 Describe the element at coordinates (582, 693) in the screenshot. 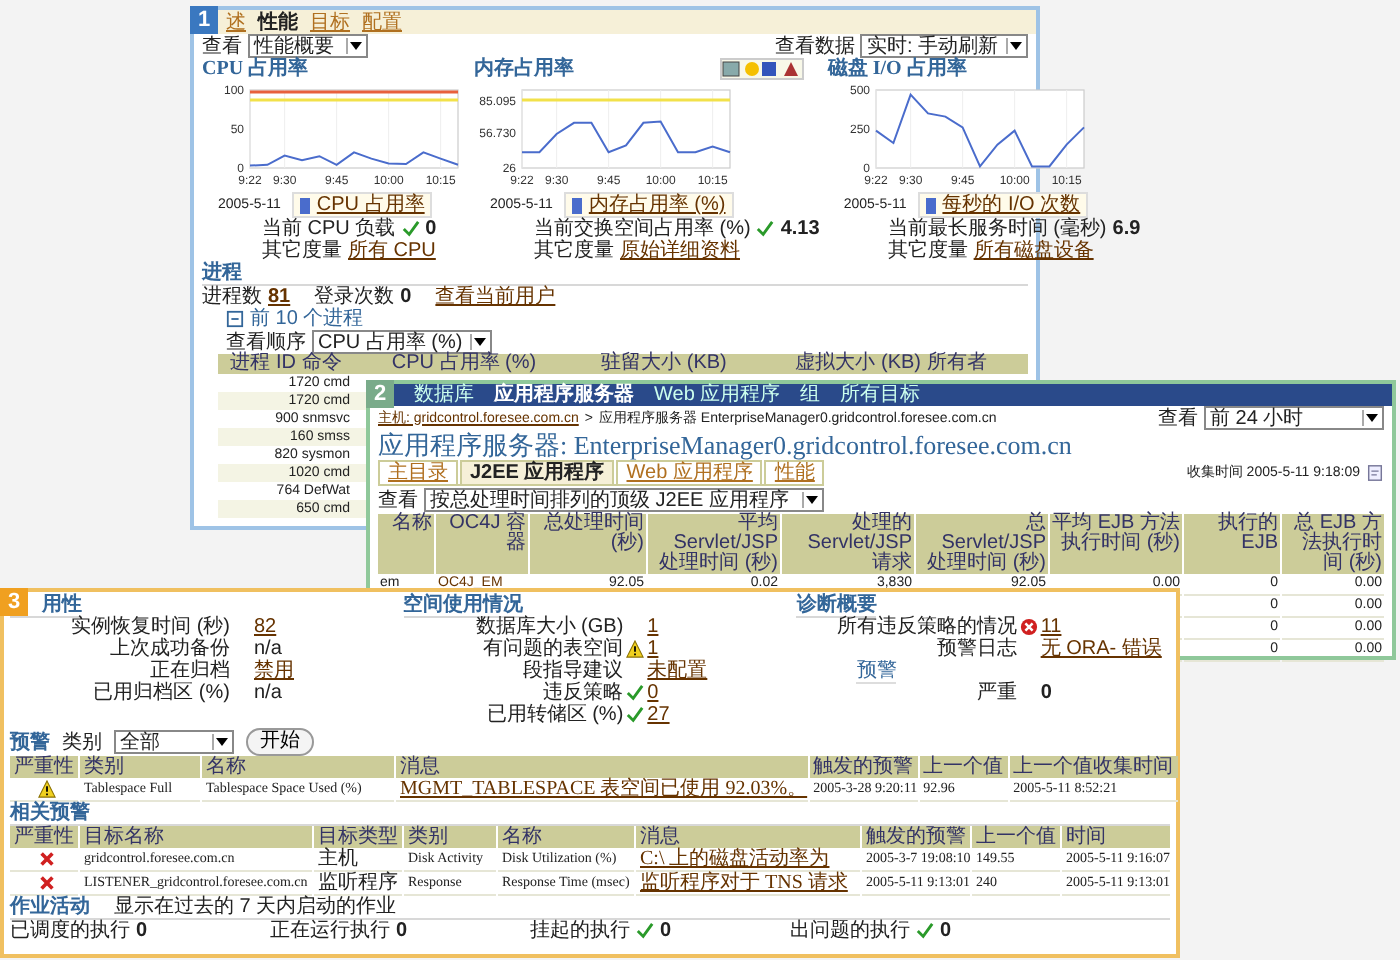

I see `field-label: 违反策略` at that location.